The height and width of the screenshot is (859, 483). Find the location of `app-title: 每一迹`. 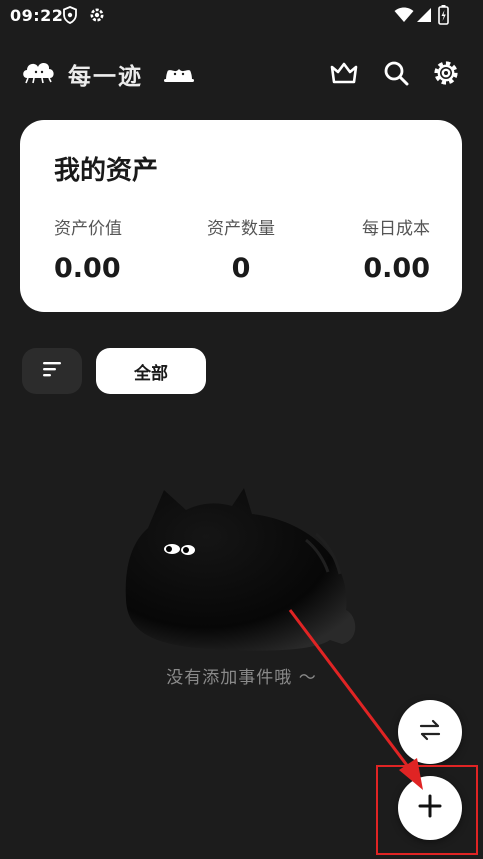

app-title: 每一迹 is located at coordinates (105, 77).